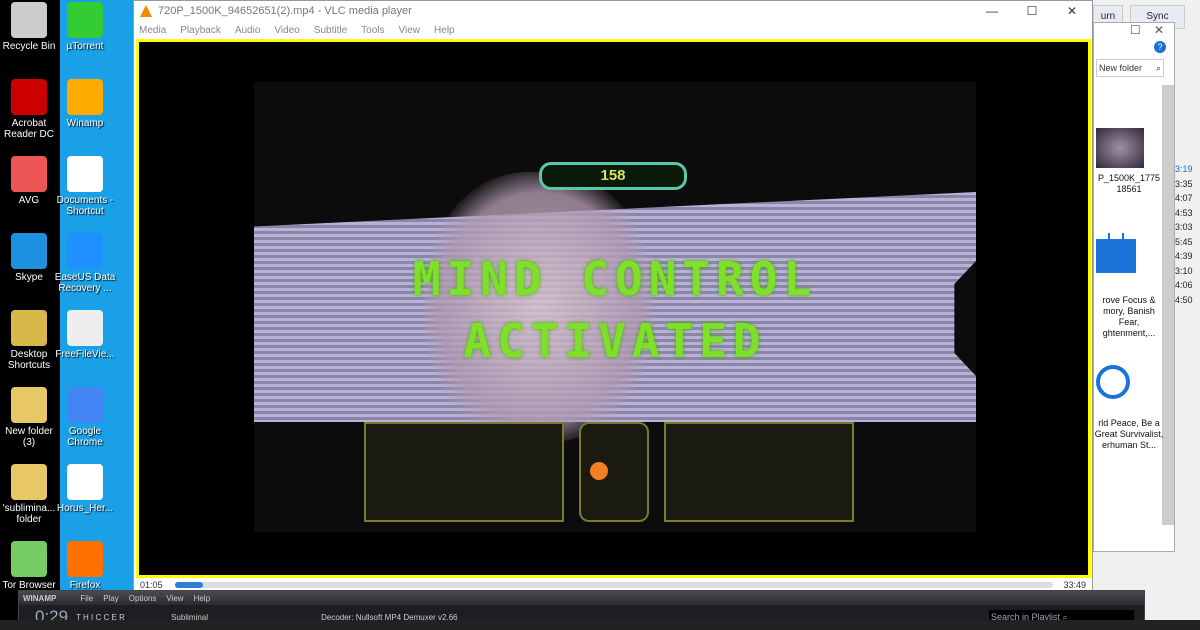  Describe the element at coordinates (152, 30) in the screenshot. I see `menu-media: Media` at that location.